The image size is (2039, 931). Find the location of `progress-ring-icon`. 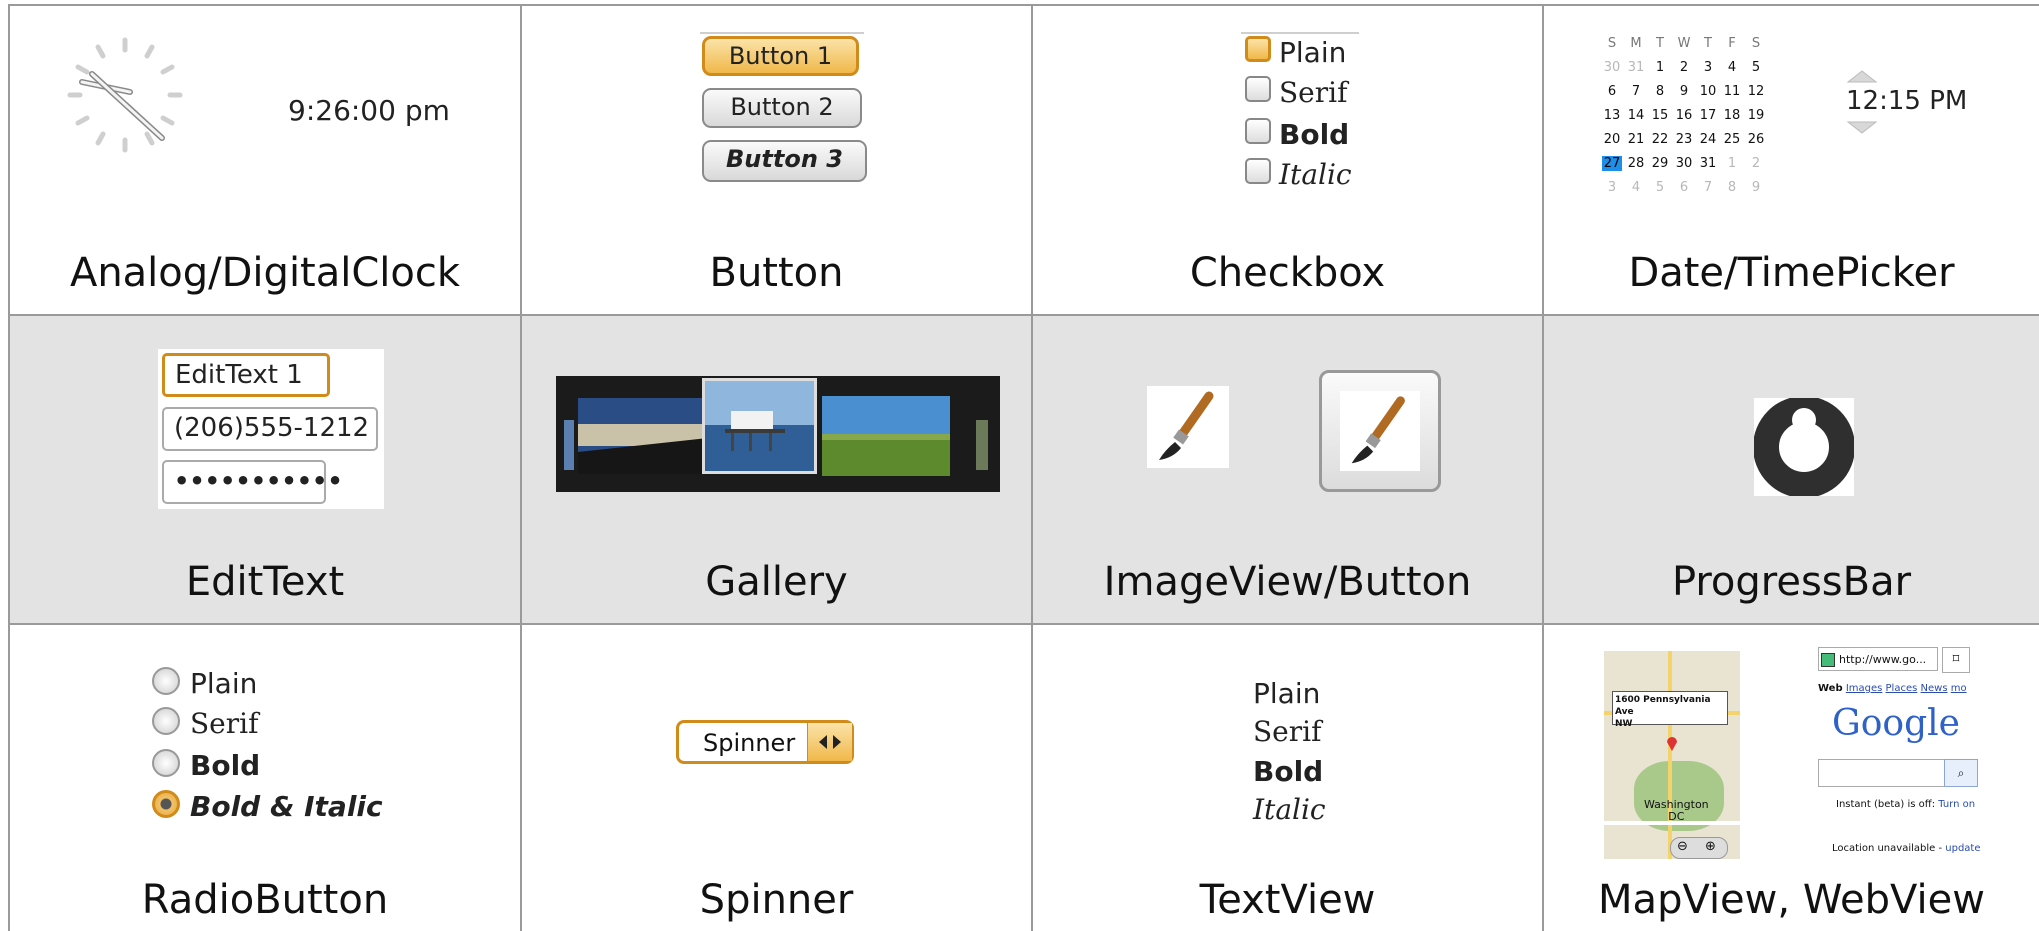

progress-ring-icon is located at coordinates (1804, 447).